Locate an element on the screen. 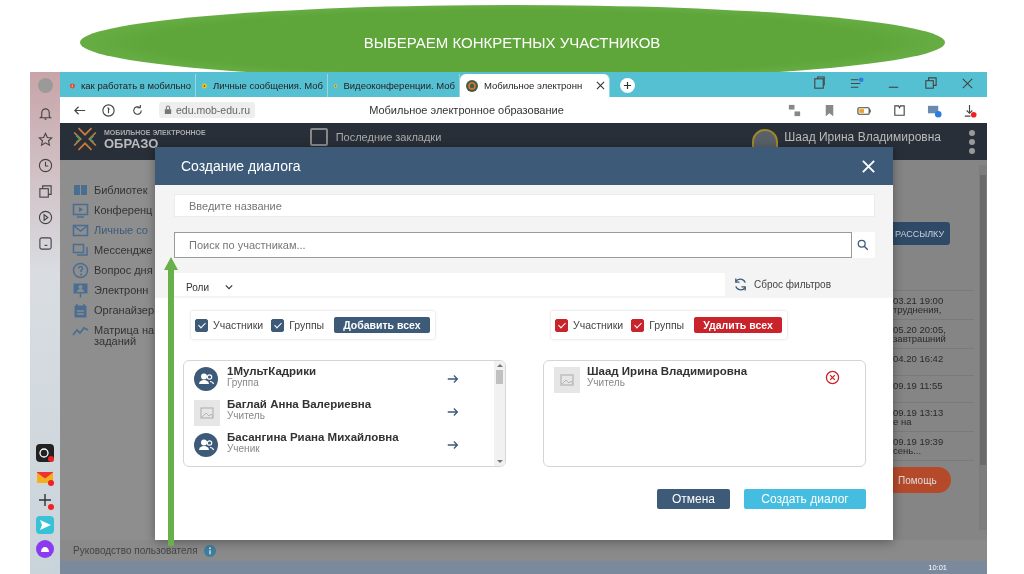 This screenshot has height=574, width=1024. help-icon is located at coordinates (80, 270).